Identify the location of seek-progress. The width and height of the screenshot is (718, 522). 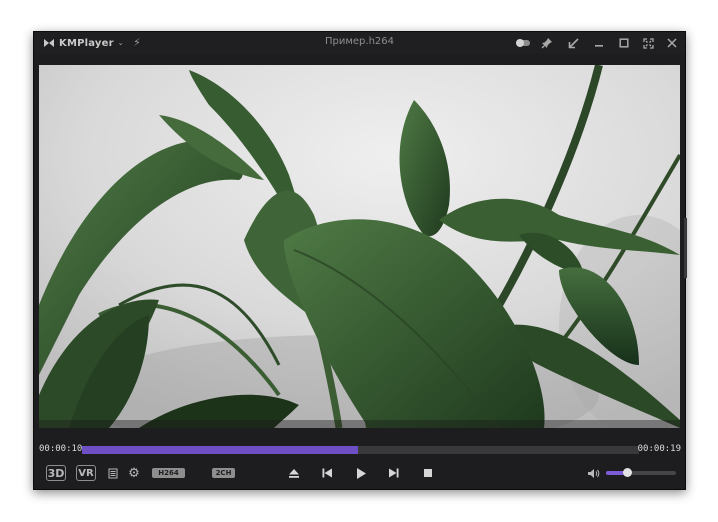
(220, 450).